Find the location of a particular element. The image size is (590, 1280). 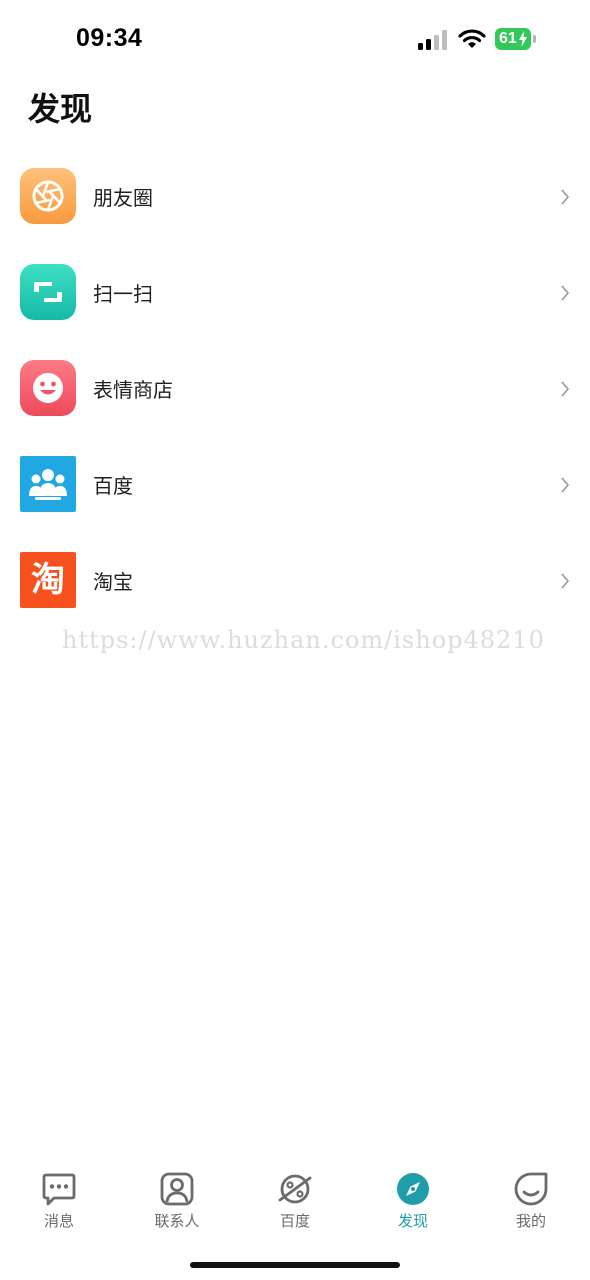

tab-baidu: 百度 is located at coordinates (295, 1196).